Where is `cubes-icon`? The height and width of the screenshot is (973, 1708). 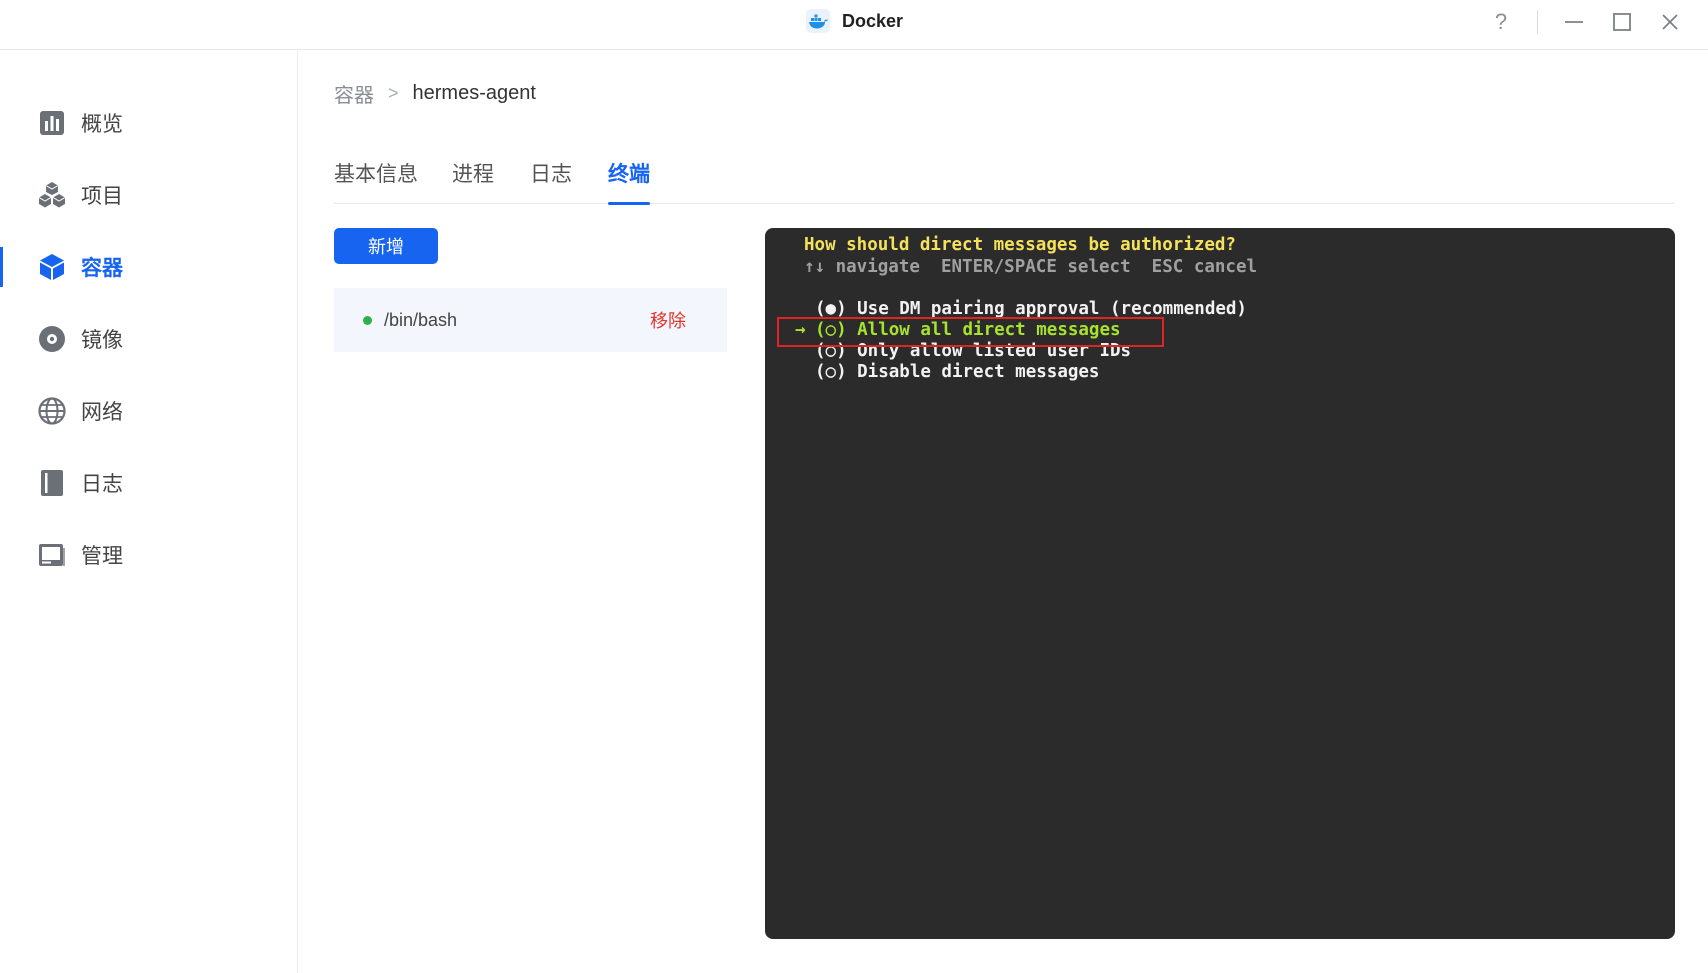
cubes-icon is located at coordinates (52, 195).